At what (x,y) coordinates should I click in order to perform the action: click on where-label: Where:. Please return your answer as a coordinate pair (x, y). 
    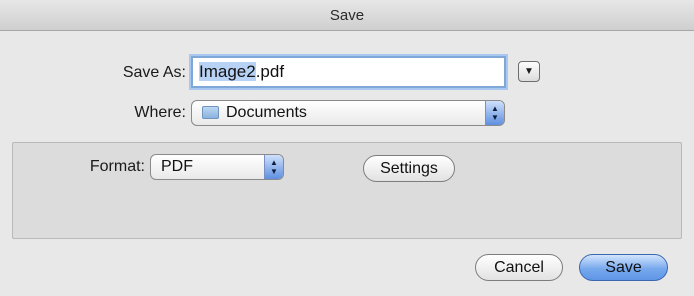
    Looking at the image, I should click on (160, 112).